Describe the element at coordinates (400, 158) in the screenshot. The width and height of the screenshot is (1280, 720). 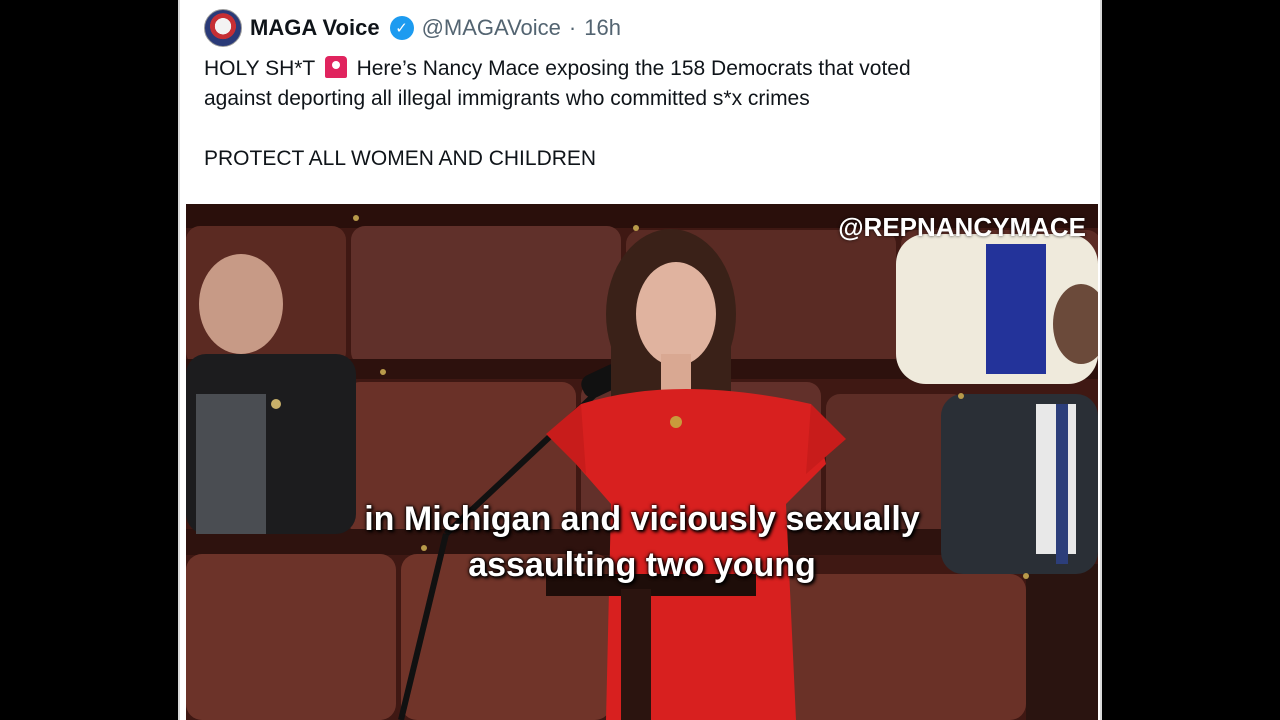
I see `tweet-text-line3: PROTECT ALL WOMEN AND CHILDREN` at that location.